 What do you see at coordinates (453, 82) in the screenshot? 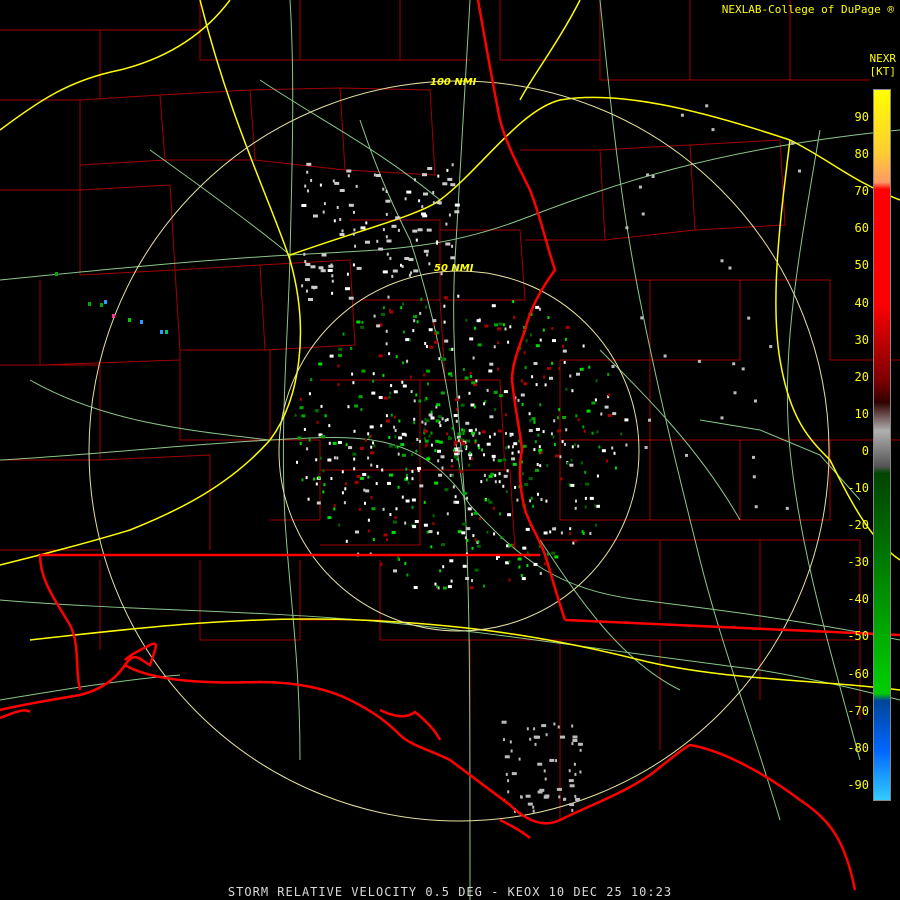
I see `range-ring-100nmi-label: 100 NMI` at bounding box center [453, 82].